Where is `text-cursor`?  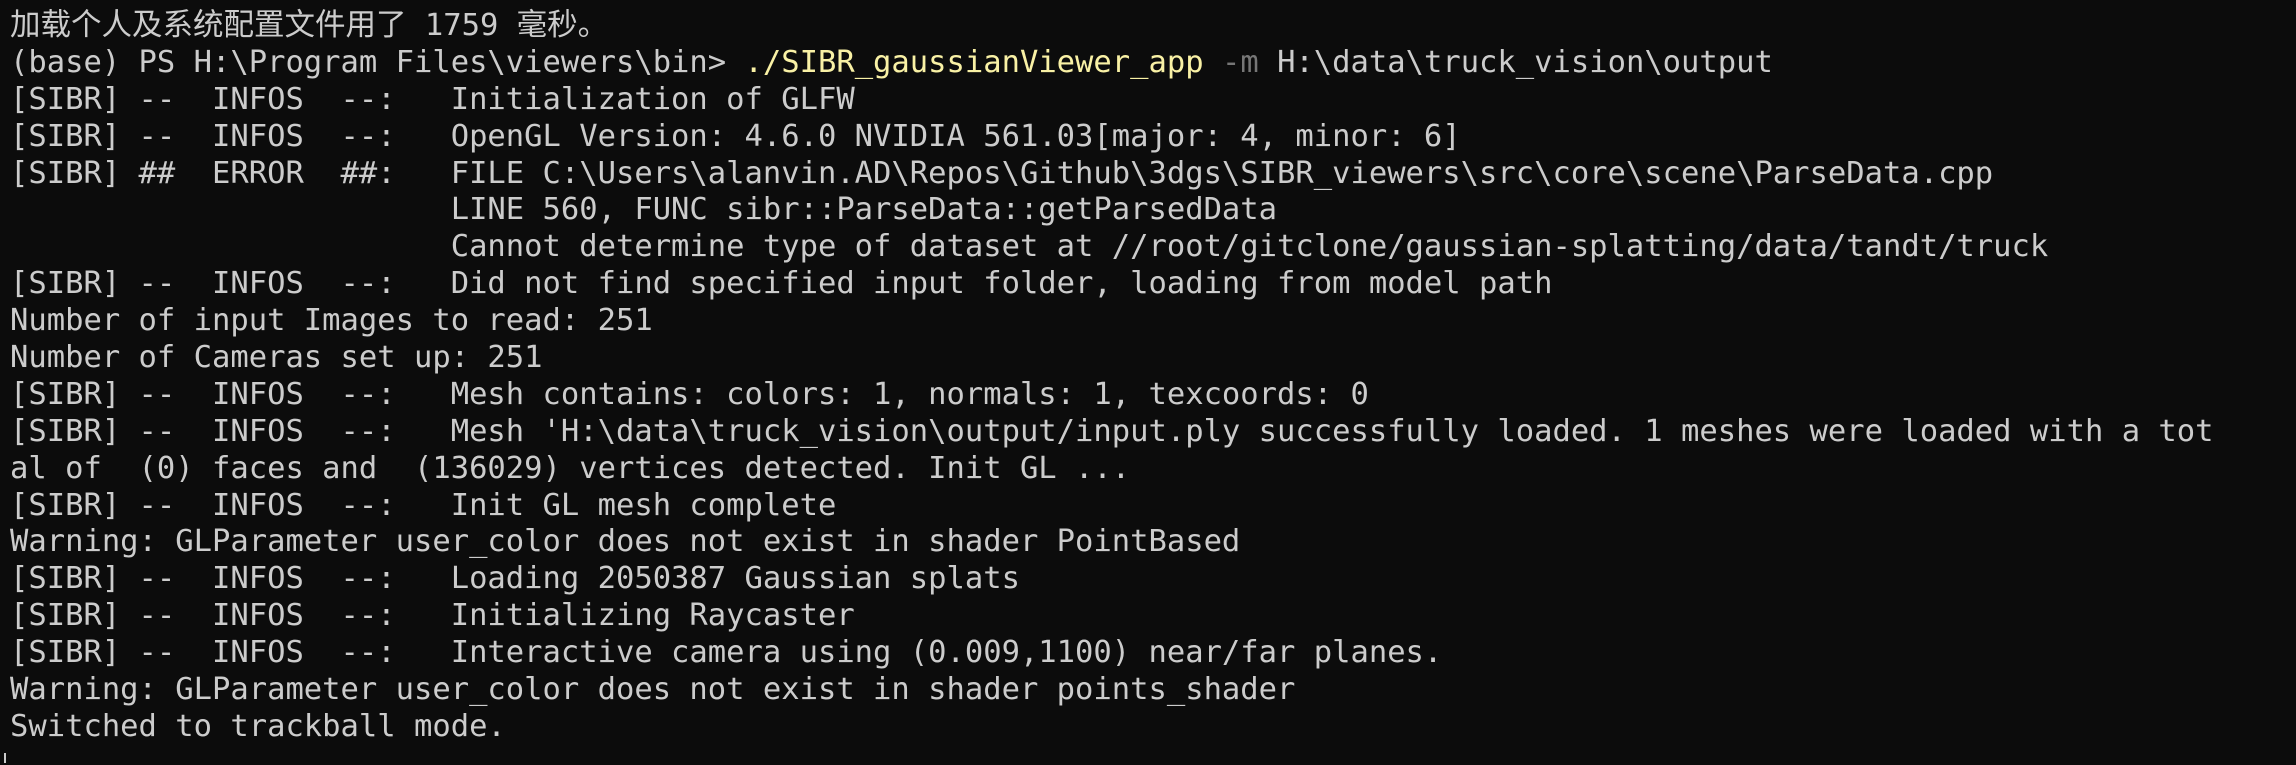
text-cursor is located at coordinates (5, 758).